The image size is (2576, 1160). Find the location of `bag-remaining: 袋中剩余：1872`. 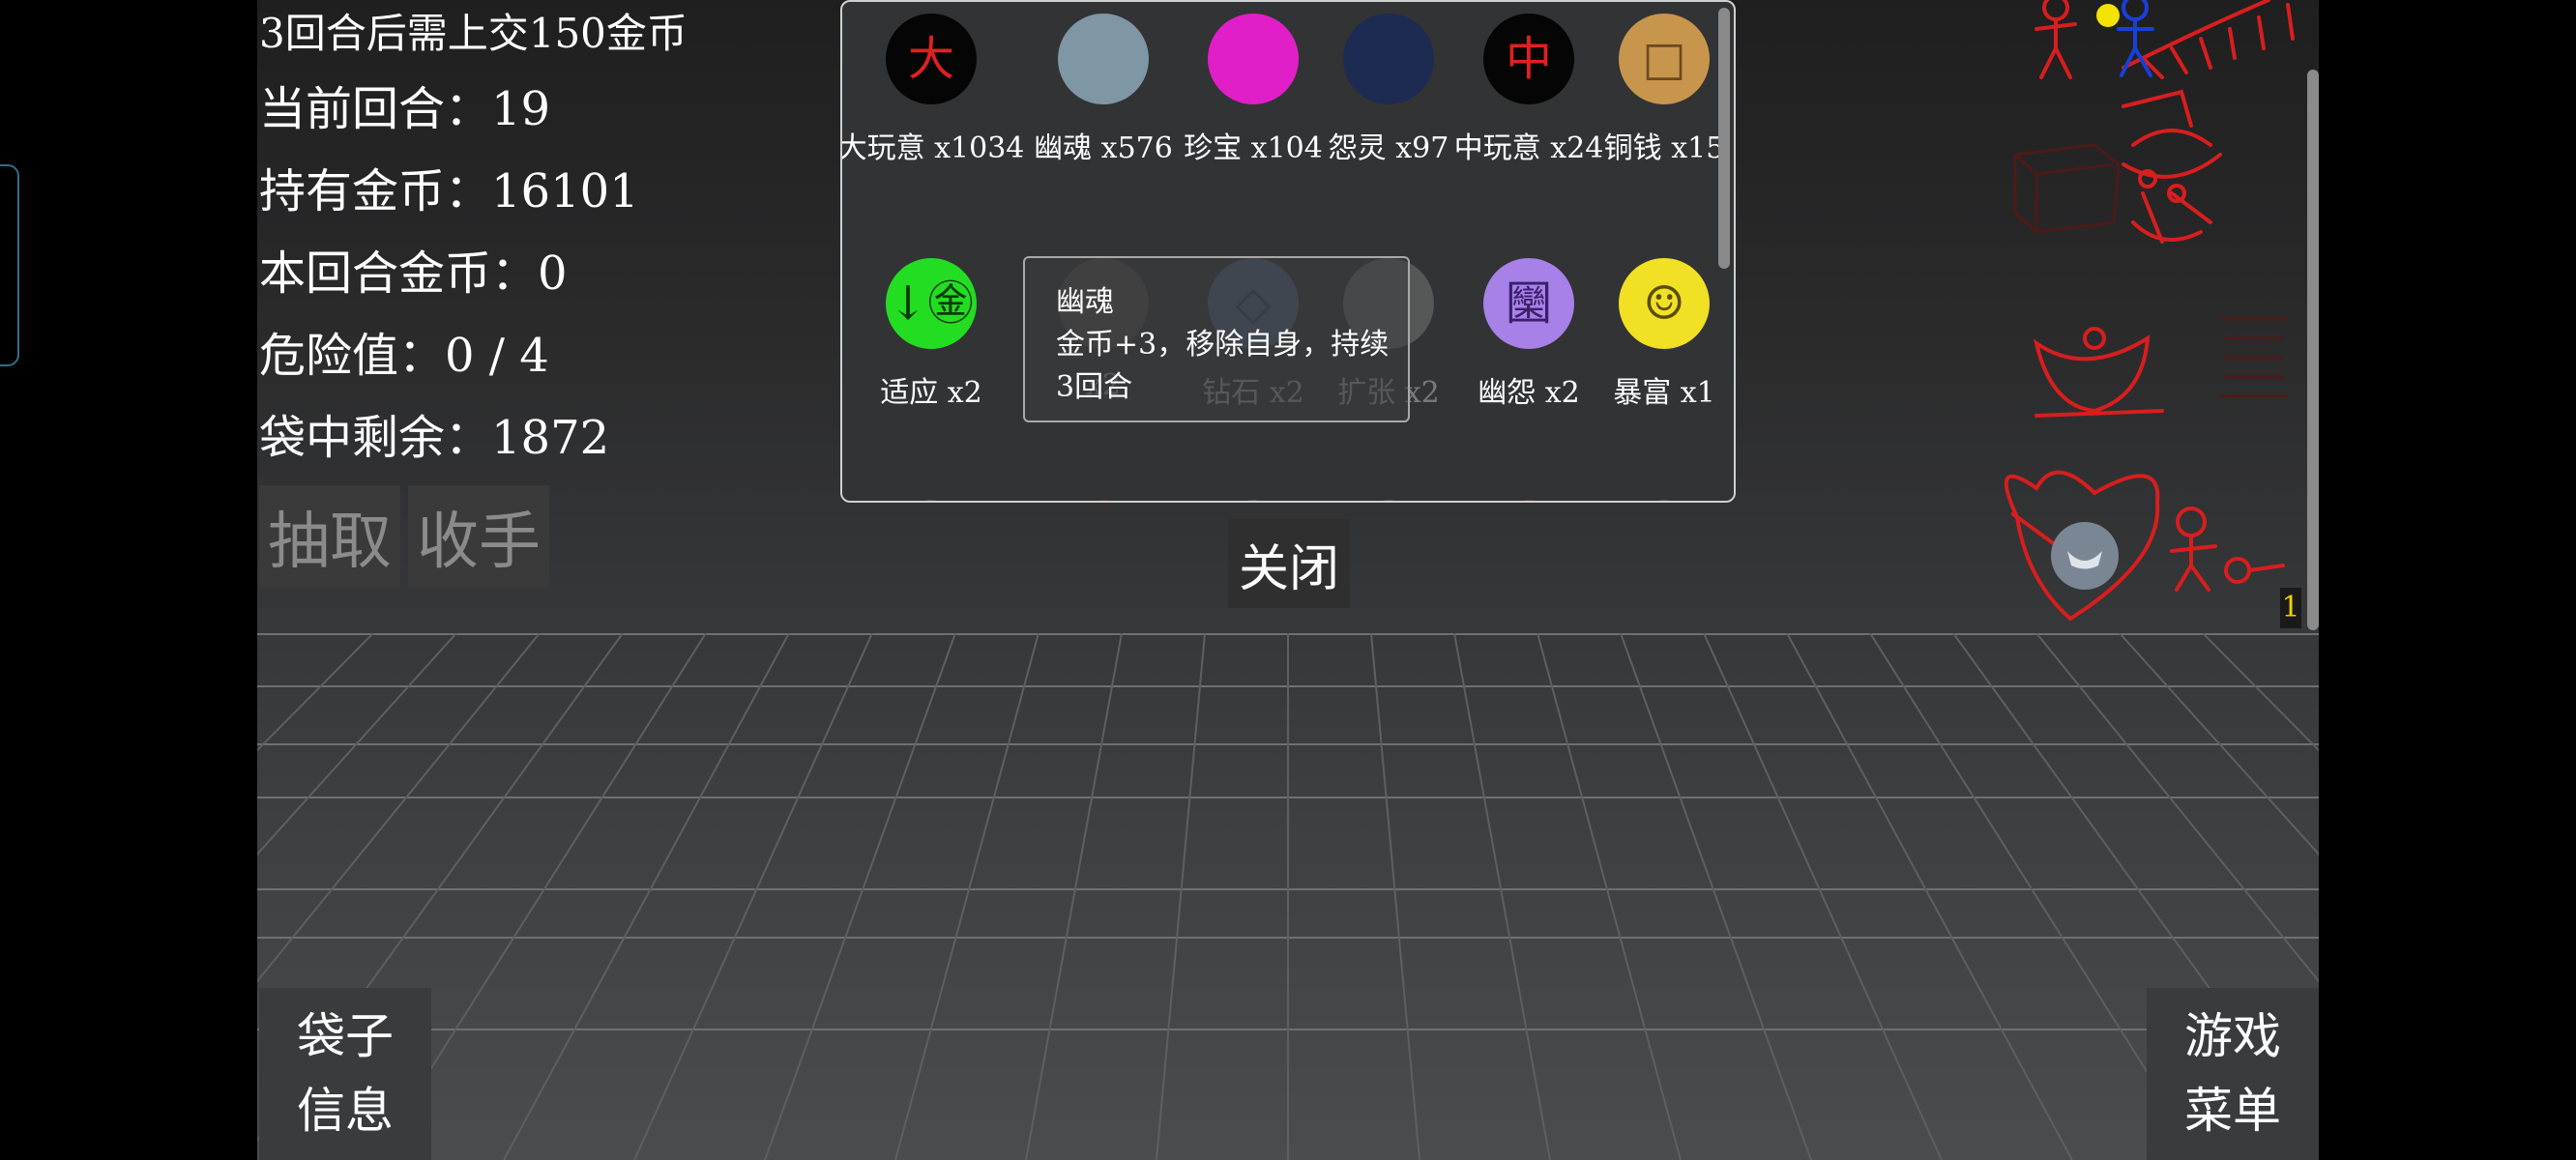

bag-remaining: 袋中剩余：1872 is located at coordinates (434, 438).